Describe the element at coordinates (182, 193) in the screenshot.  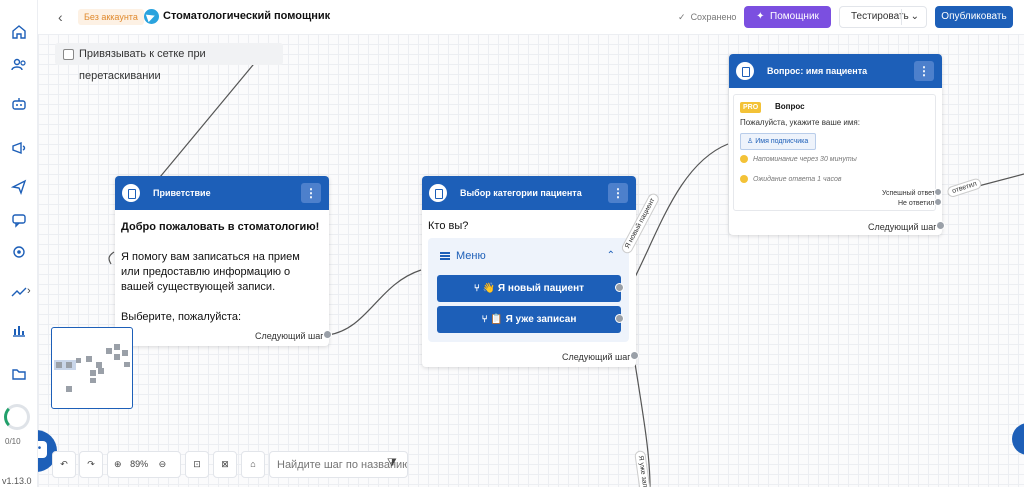
I see `node-welcome-title: Приветствие` at that location.